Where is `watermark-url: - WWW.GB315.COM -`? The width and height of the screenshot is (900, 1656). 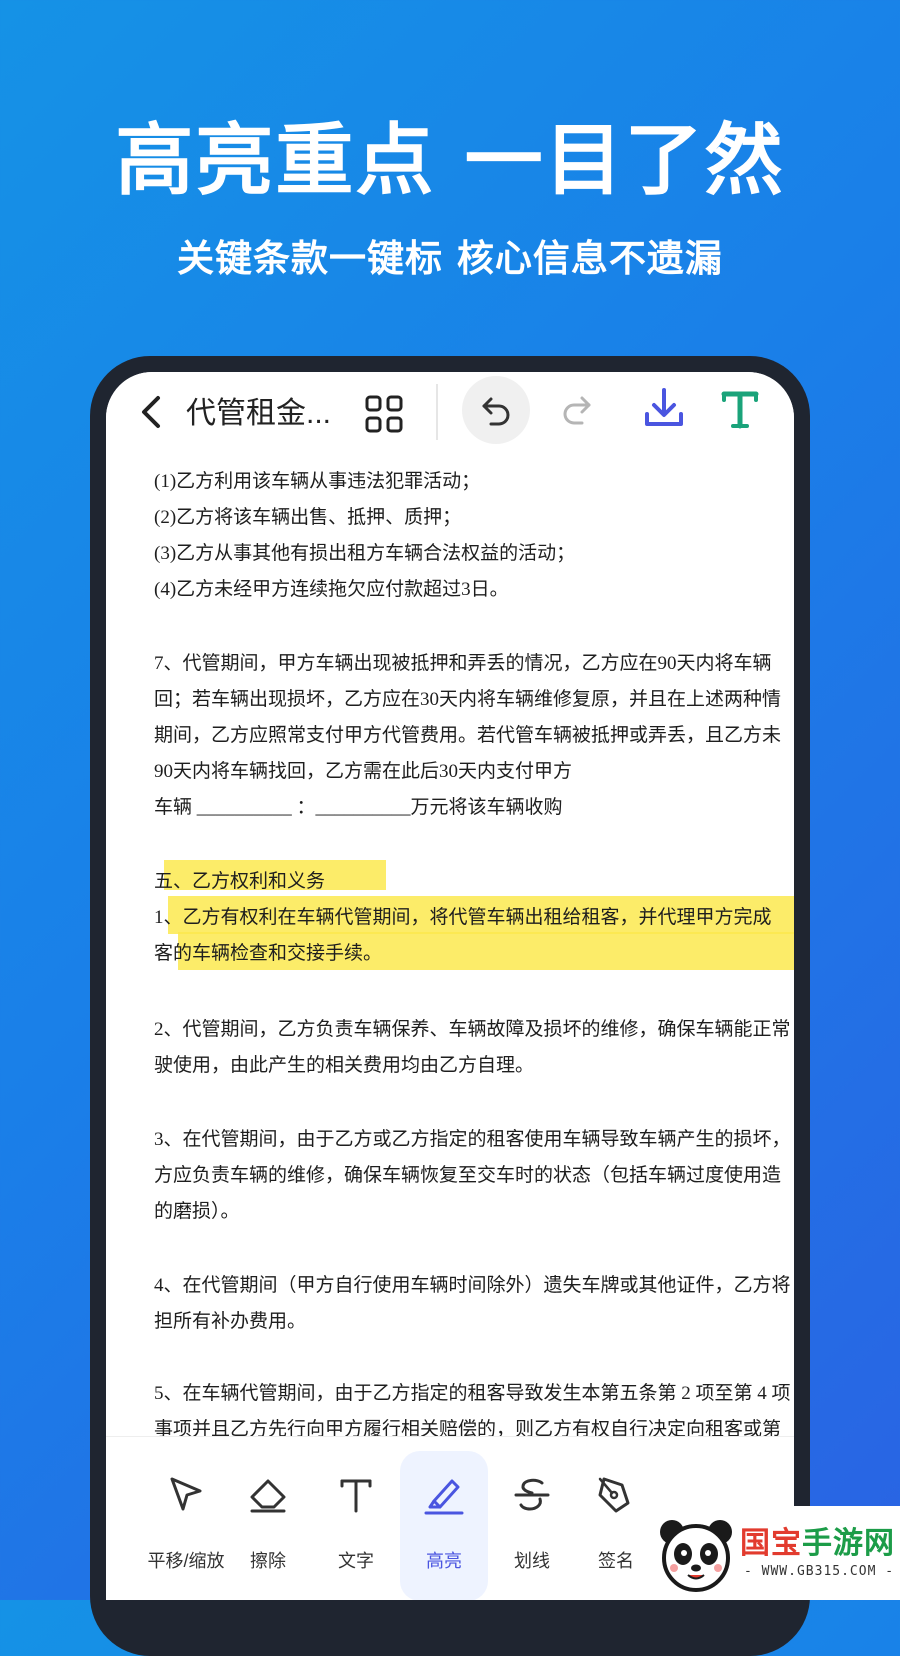 watermark-url: - WWW.GB315.COM - is located at coordinates (819, 1571).